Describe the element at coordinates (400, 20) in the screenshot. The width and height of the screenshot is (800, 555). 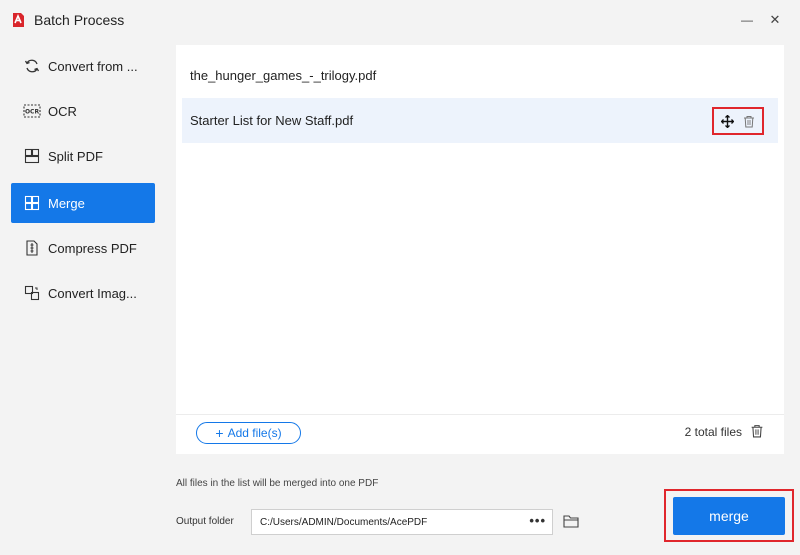
I see `title-bar: Batch Process — ✕` at that location.